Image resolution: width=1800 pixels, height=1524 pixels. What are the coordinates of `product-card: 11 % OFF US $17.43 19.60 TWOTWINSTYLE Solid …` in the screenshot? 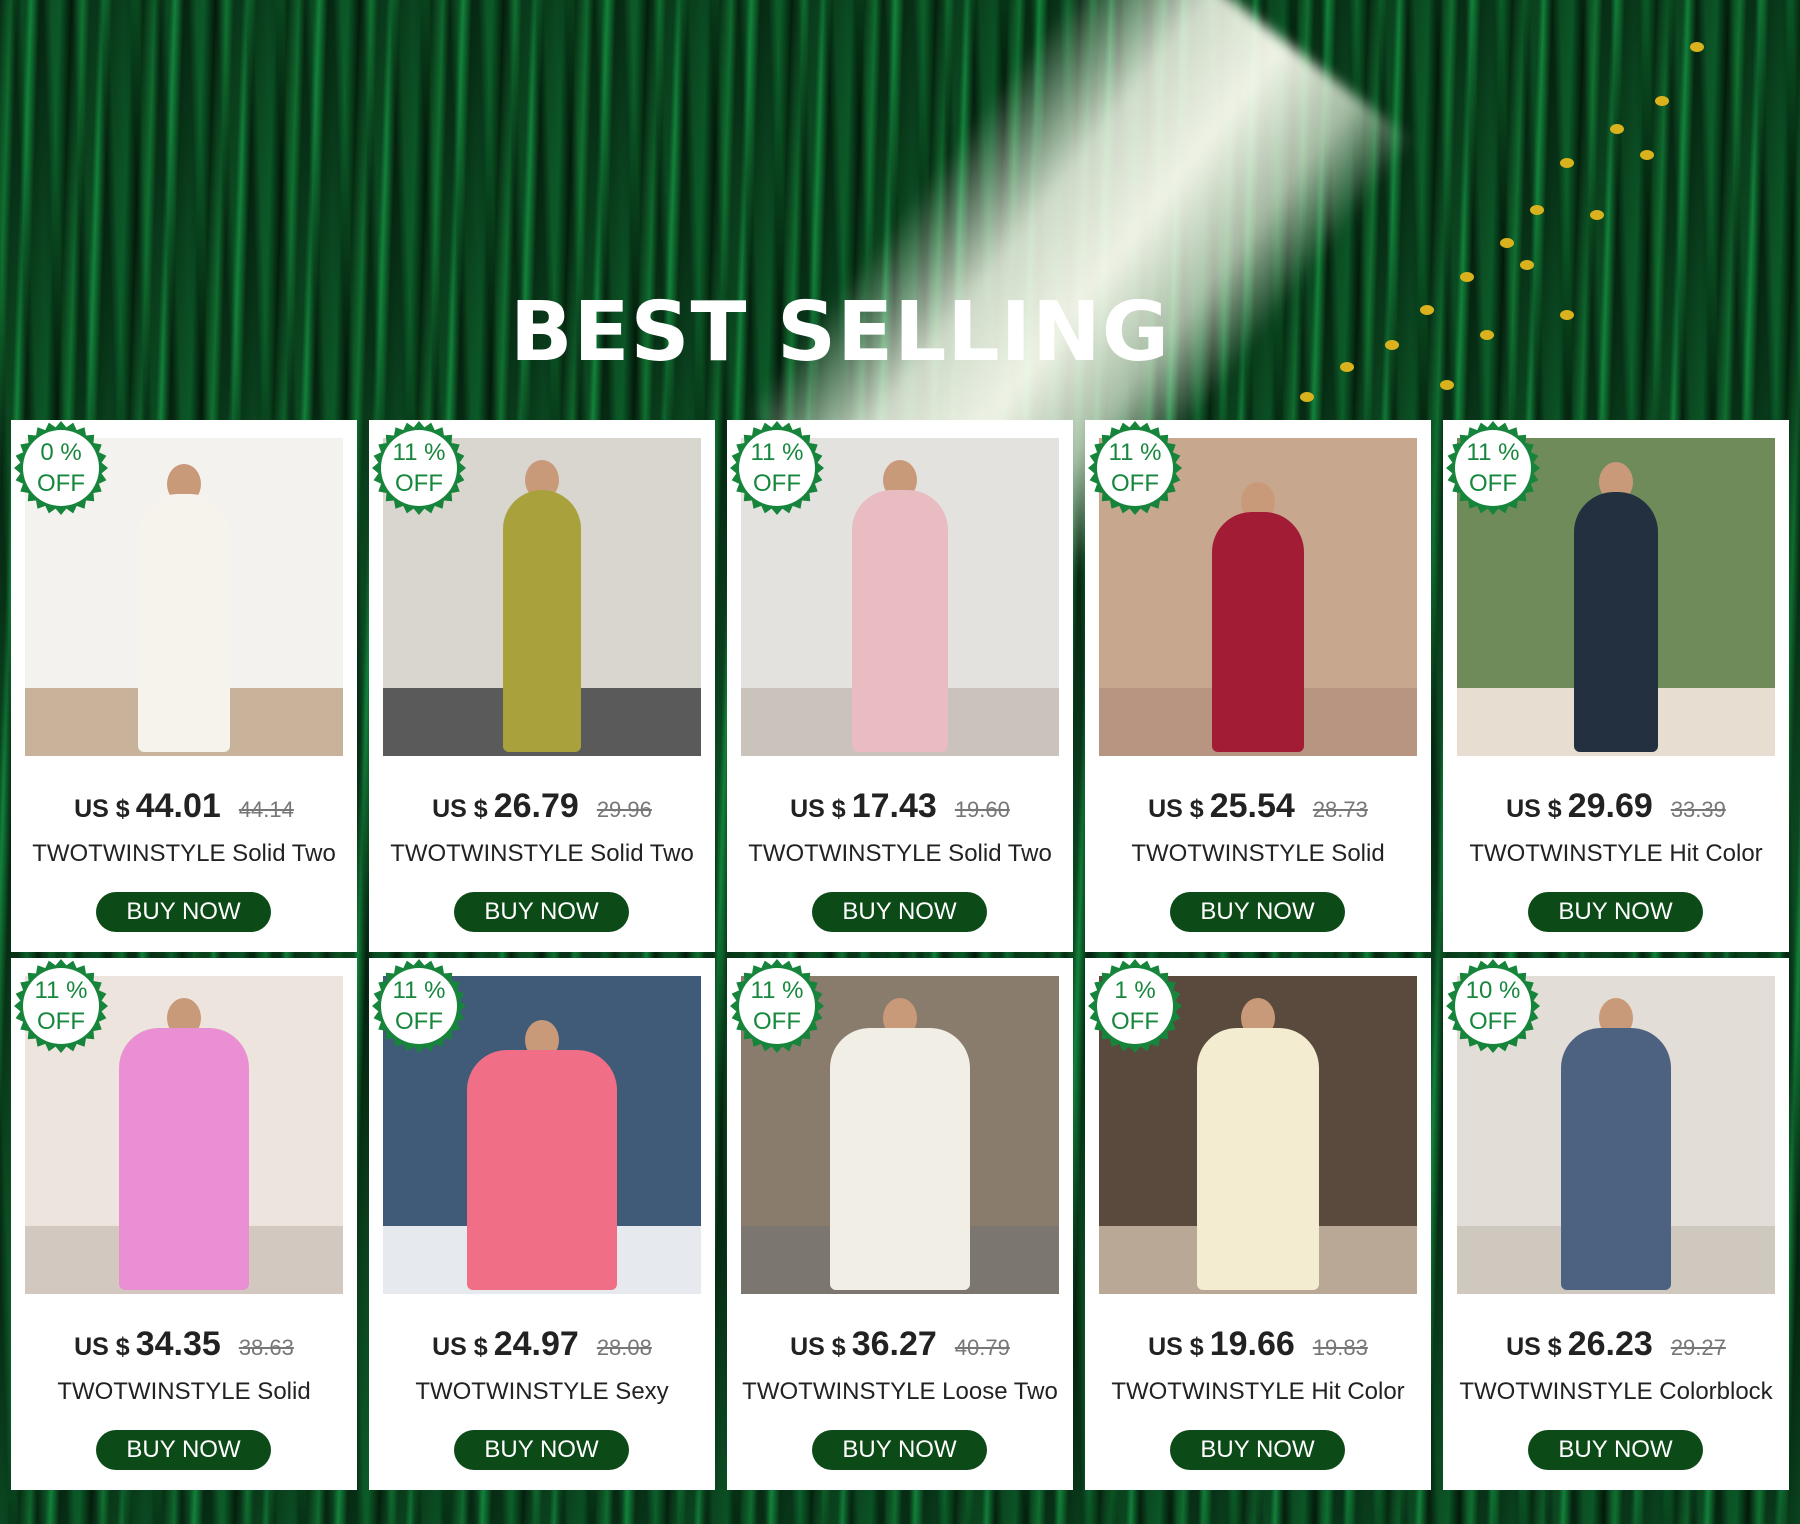 It's located at (900, 686).